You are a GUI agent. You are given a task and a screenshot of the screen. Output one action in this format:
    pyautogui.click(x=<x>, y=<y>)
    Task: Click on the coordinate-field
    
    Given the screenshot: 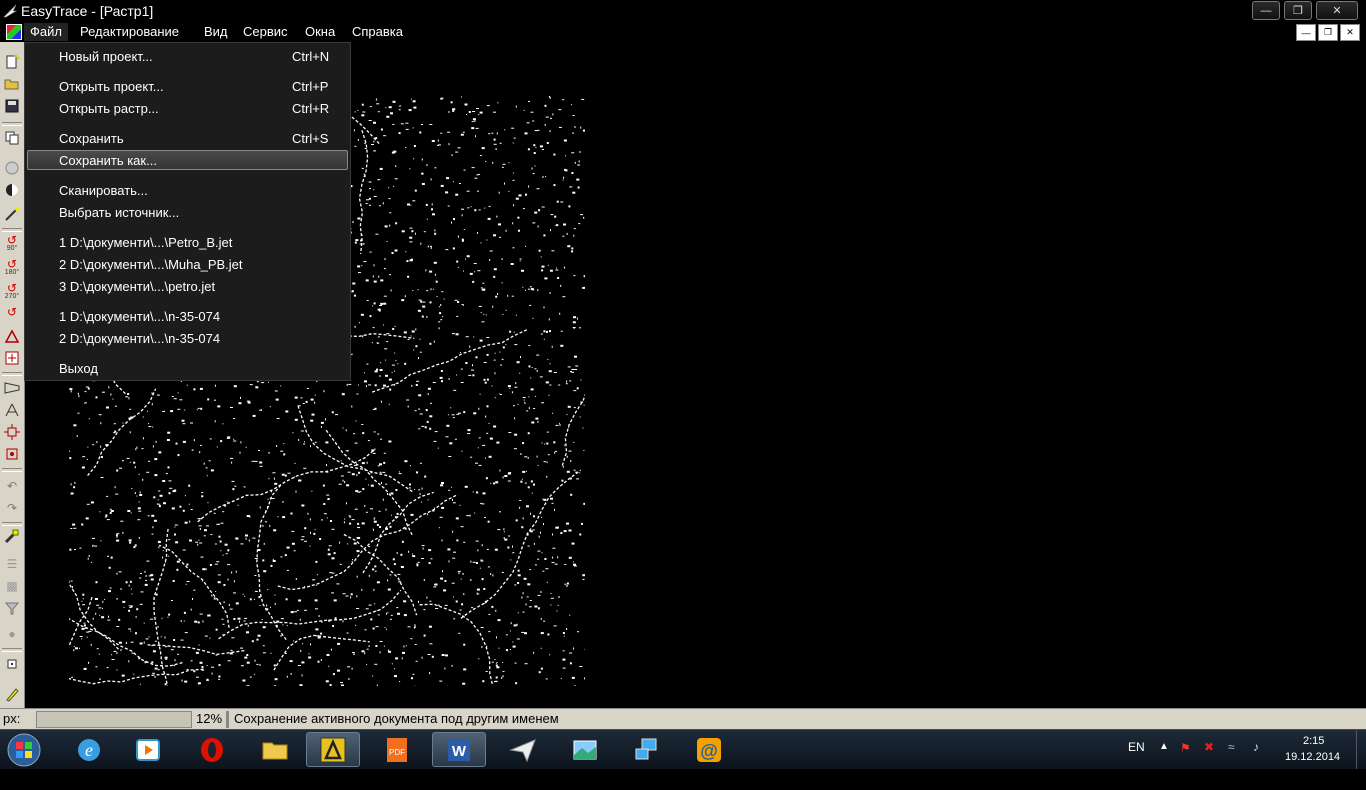 What is the action you would take?
    pyautogui.click(x=114, y=719)
    